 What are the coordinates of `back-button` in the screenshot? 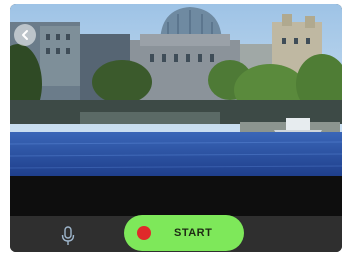 It's located at (25, 35).